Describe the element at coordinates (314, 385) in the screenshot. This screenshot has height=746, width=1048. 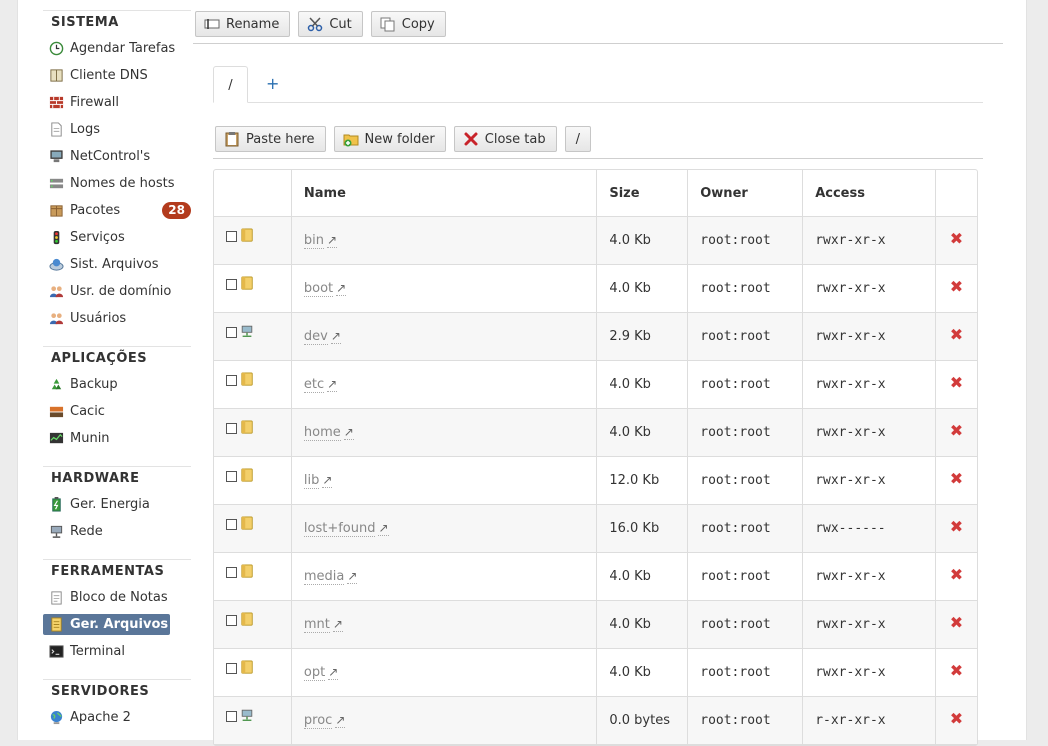
I see `file-name-link: etc` at that location.